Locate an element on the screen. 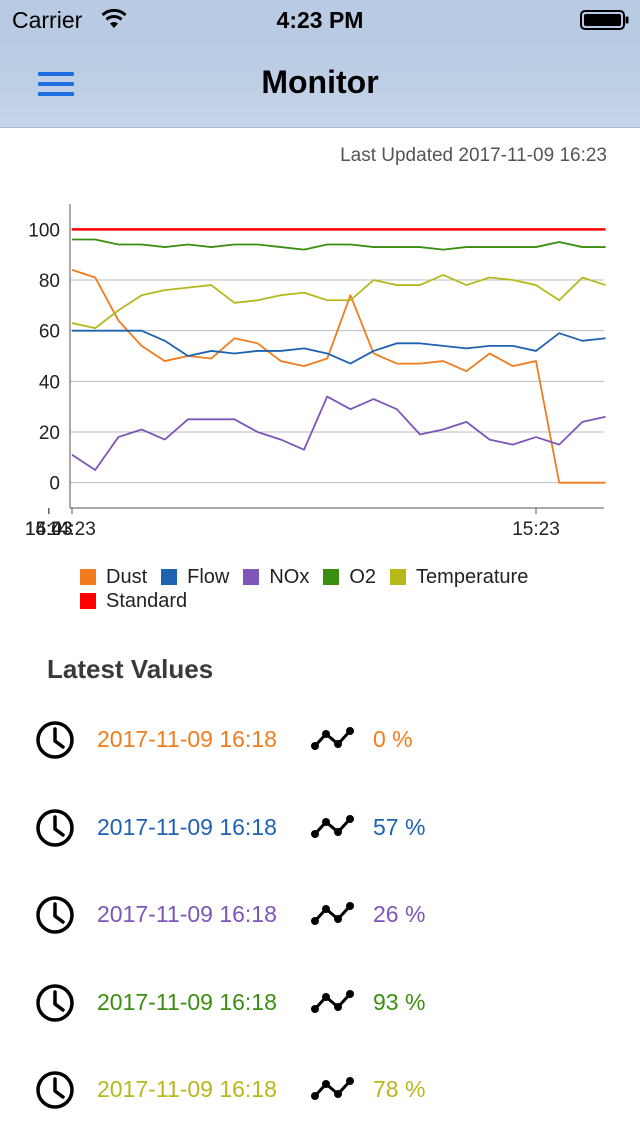 This screenshot has width=640, height=1136. list-item: 2017-11-09 16:18 93 % is located at coordinates (320, 1005).